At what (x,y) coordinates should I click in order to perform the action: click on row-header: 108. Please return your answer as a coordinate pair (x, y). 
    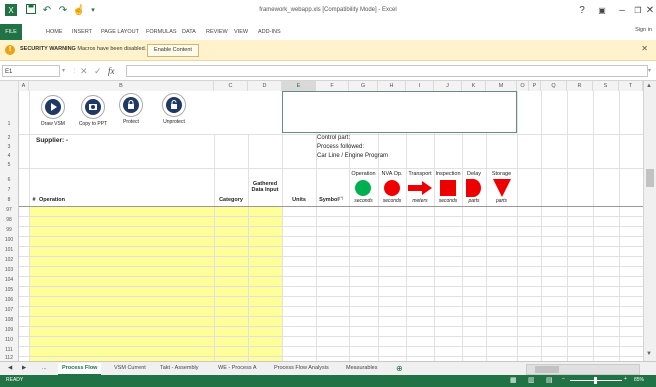
    Looking at the image, I should click on (9, 320).